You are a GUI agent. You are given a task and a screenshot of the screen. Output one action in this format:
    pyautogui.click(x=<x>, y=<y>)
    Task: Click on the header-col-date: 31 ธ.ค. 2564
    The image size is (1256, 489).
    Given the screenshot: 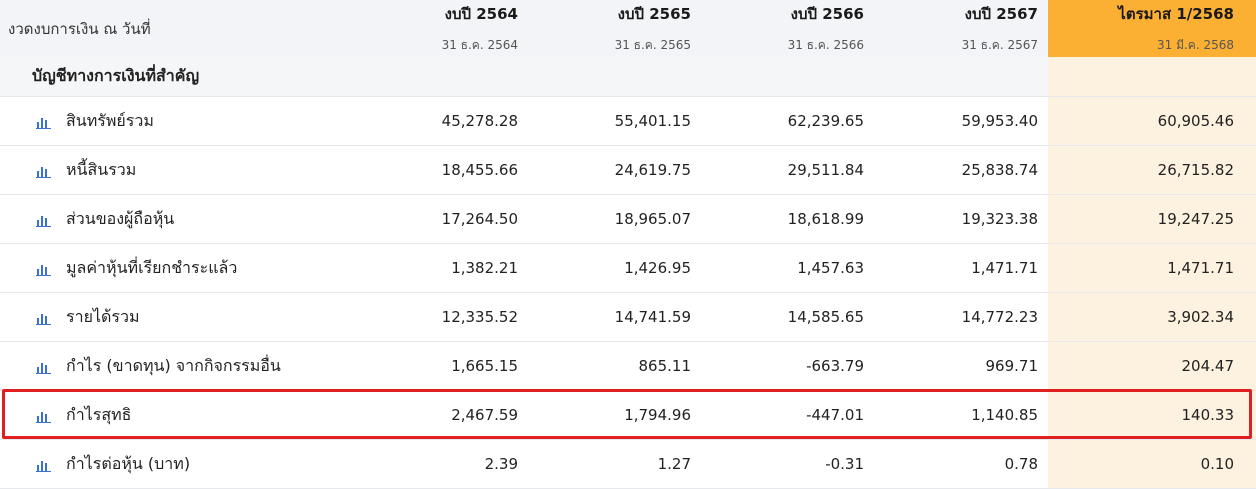 What is the action you would take?
    pyautogui.click(x=479, y=45)
    